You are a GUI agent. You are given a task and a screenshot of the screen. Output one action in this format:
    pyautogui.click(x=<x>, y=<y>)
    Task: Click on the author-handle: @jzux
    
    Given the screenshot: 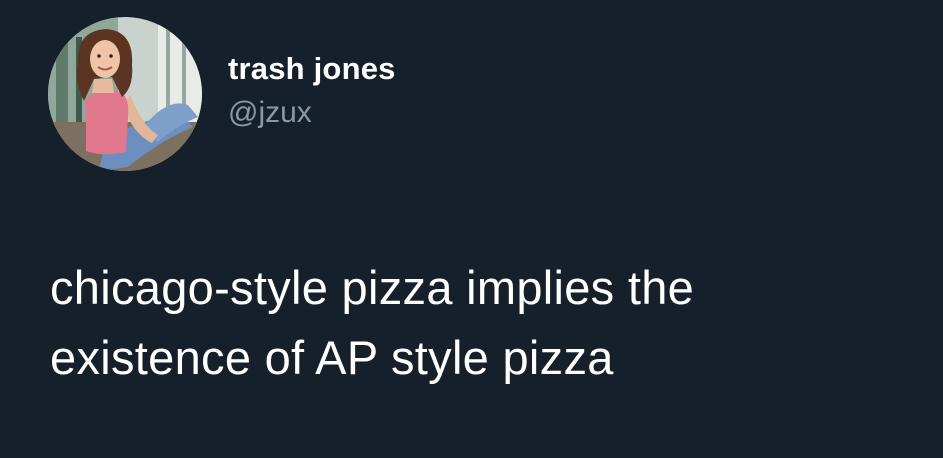 What is the action you would take?
    pyautogui.click(x=312, y=113)
    